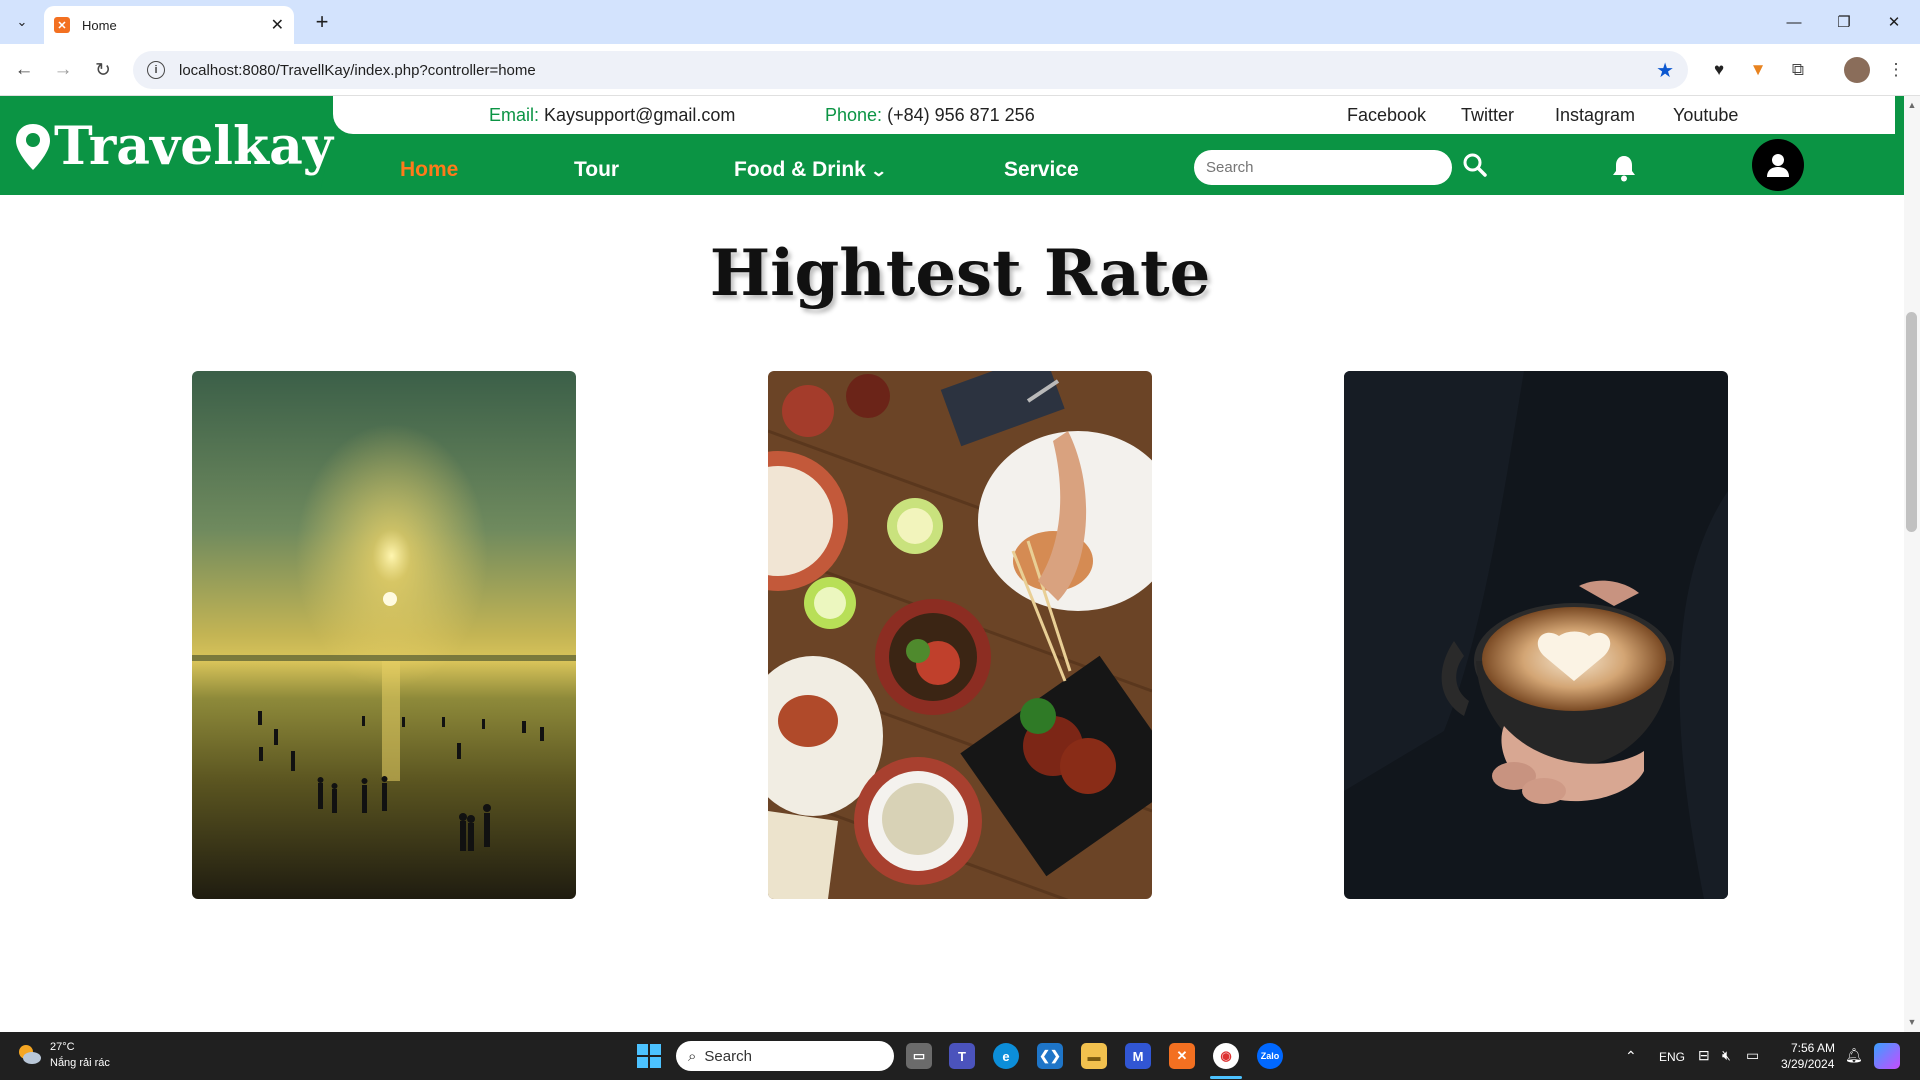  I want to click on profile-avatar, so click(1857, 70).